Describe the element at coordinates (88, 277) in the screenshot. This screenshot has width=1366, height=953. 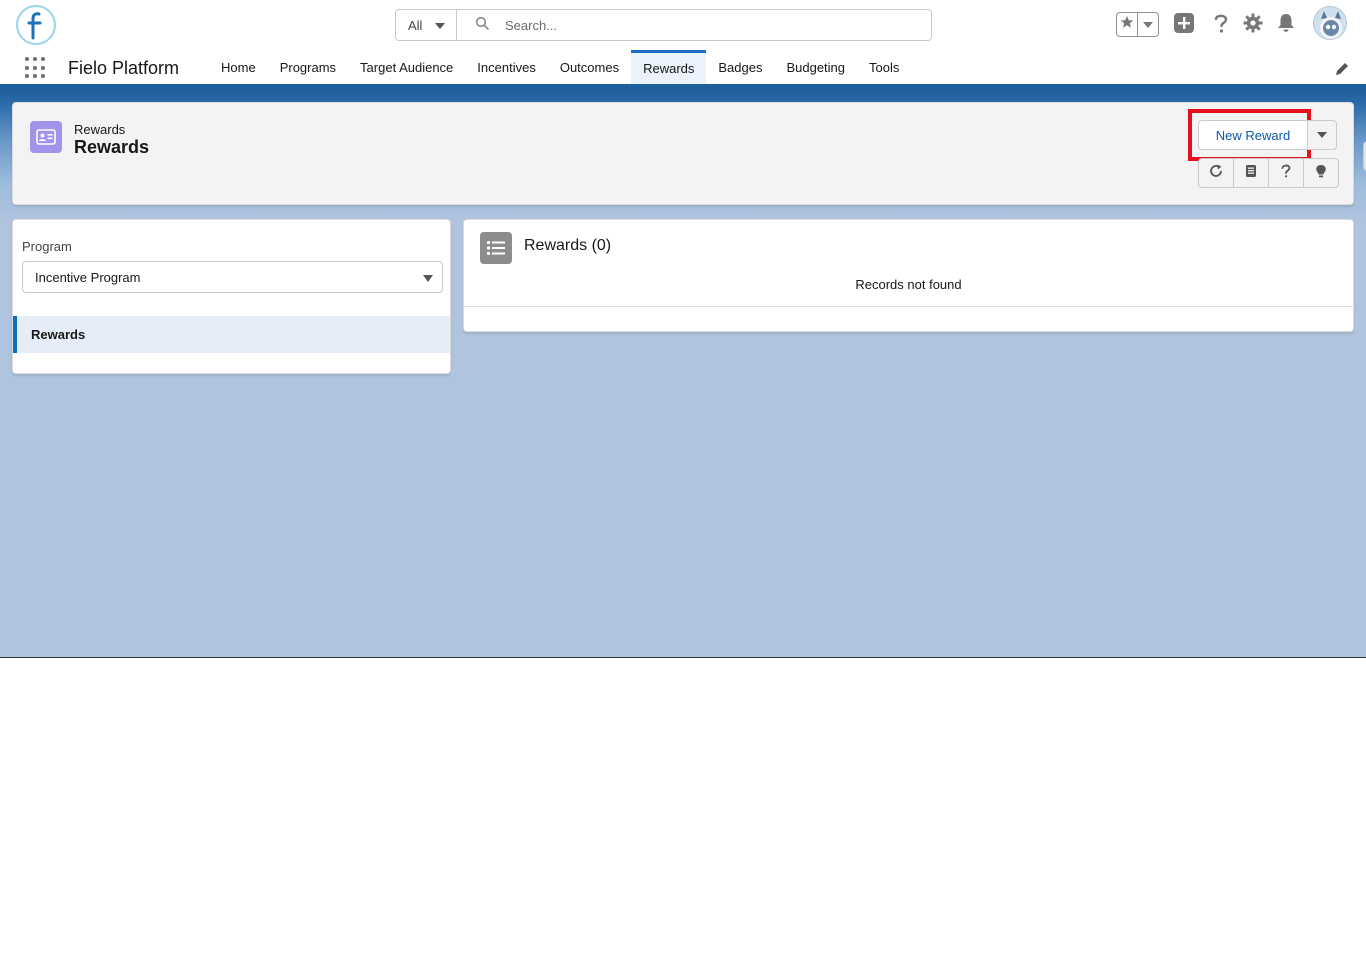
I see `program-select-value: Incentive Program` at that location.